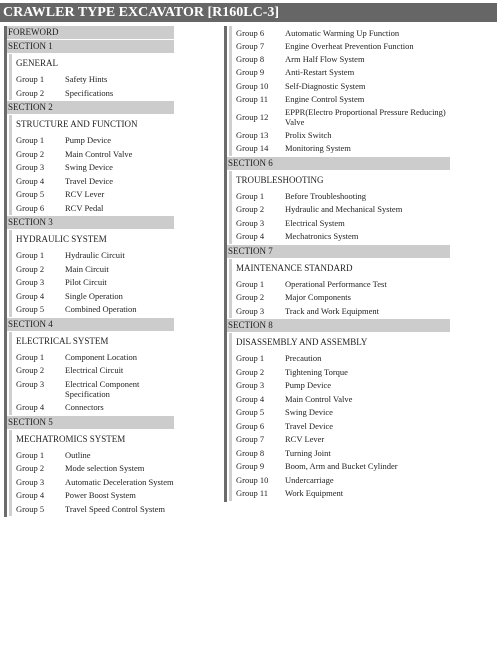  I want to click on group-title: Undercarriage, so click(309, 479).